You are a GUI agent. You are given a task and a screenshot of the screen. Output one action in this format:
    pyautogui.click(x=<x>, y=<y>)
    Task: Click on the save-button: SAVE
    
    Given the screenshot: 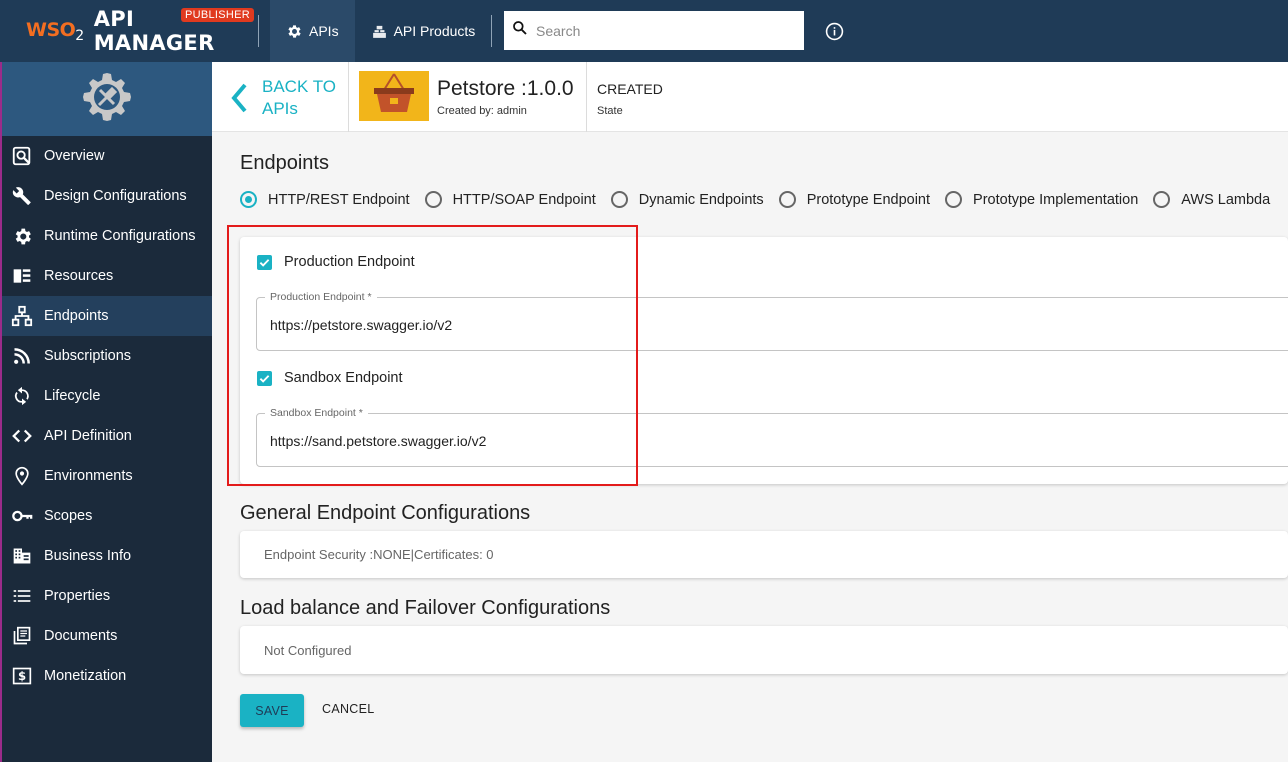 What is the action you would take?
    pyautogui.click(x=272, y=710)
    